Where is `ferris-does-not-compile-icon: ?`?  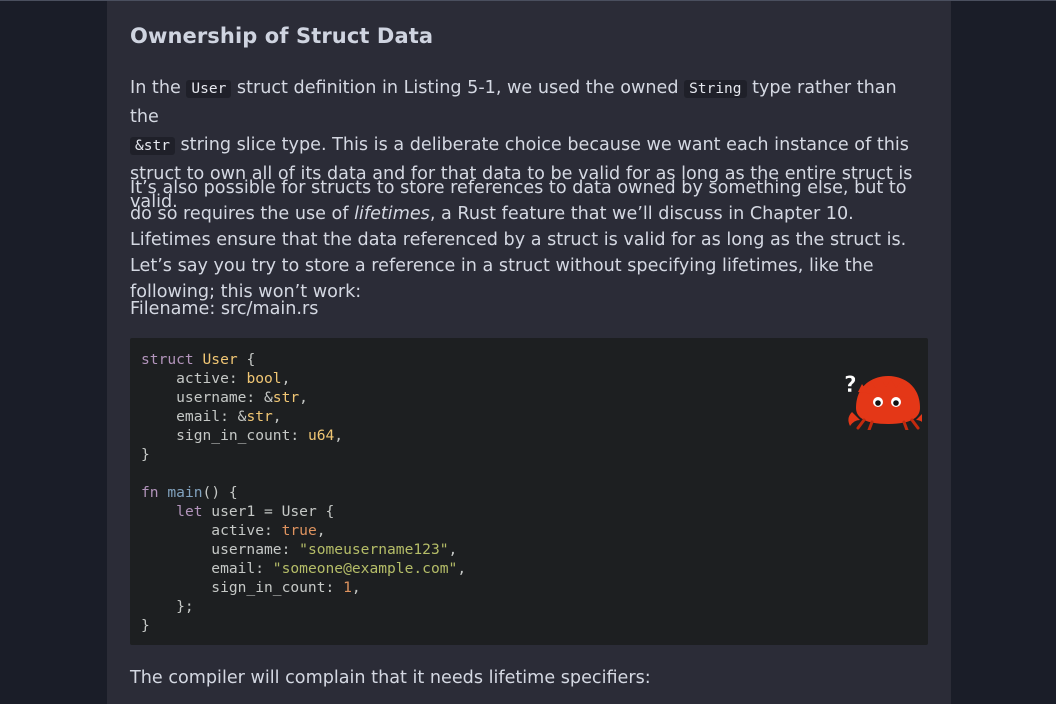 ferris-does-not-compile-icon: ? is located at coordinates (882, 401).